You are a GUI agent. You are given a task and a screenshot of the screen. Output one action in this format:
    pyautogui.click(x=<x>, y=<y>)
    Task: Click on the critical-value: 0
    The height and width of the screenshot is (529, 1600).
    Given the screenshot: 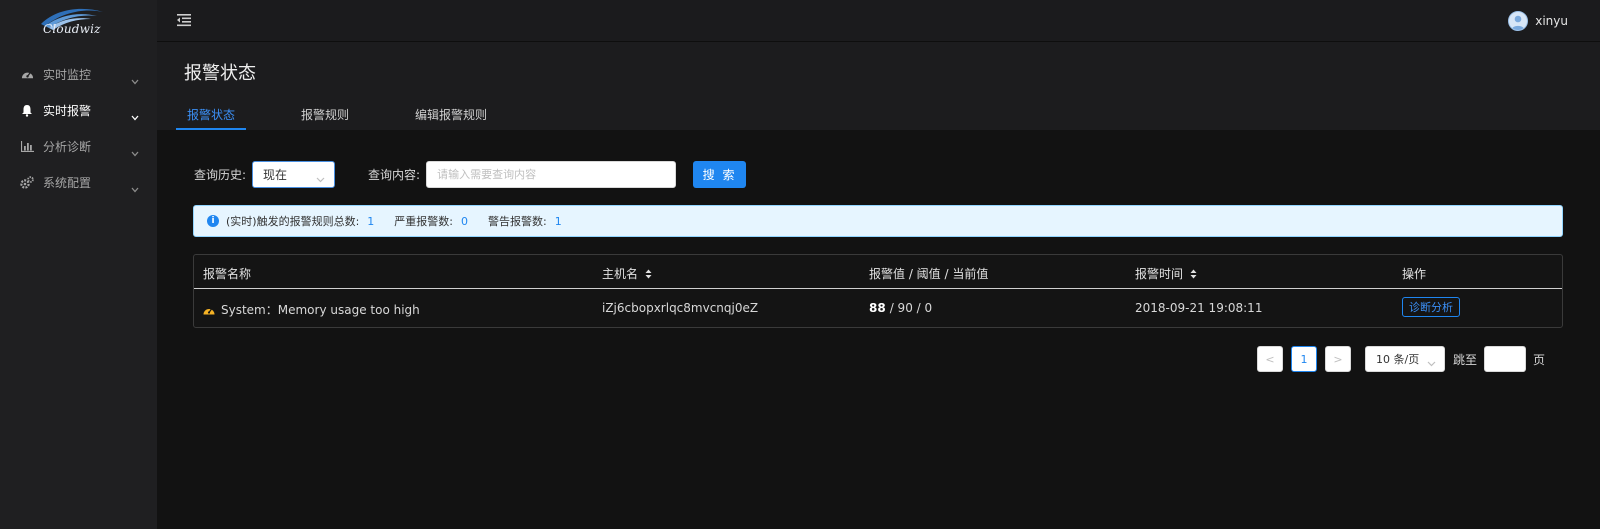 What is the action you would take?
    pyautogui.click(x=465, y=221)
    